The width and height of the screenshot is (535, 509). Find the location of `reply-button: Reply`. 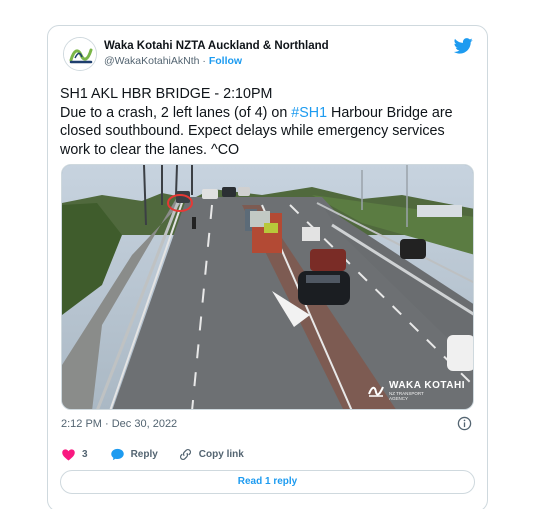

reply-button: Reply is located at coordinates (134, 454).